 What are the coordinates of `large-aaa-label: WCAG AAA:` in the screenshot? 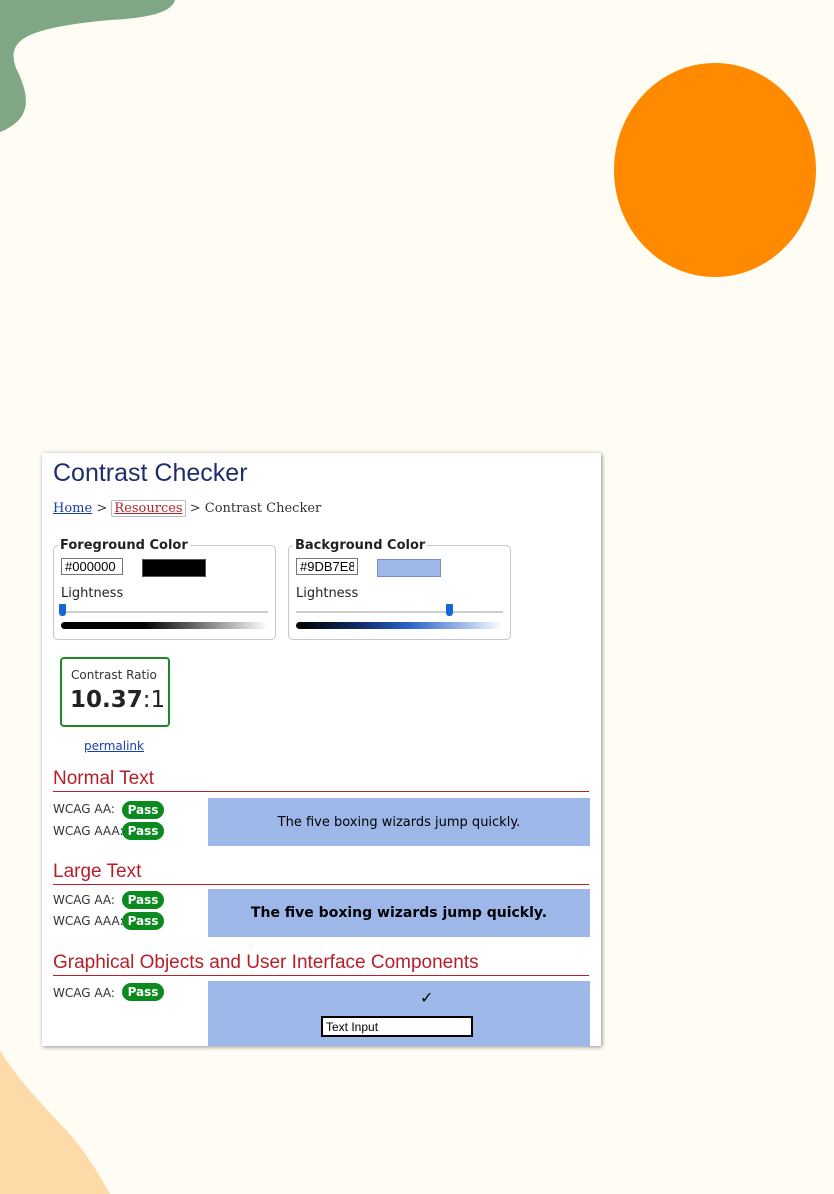 It's located at (88, 921).